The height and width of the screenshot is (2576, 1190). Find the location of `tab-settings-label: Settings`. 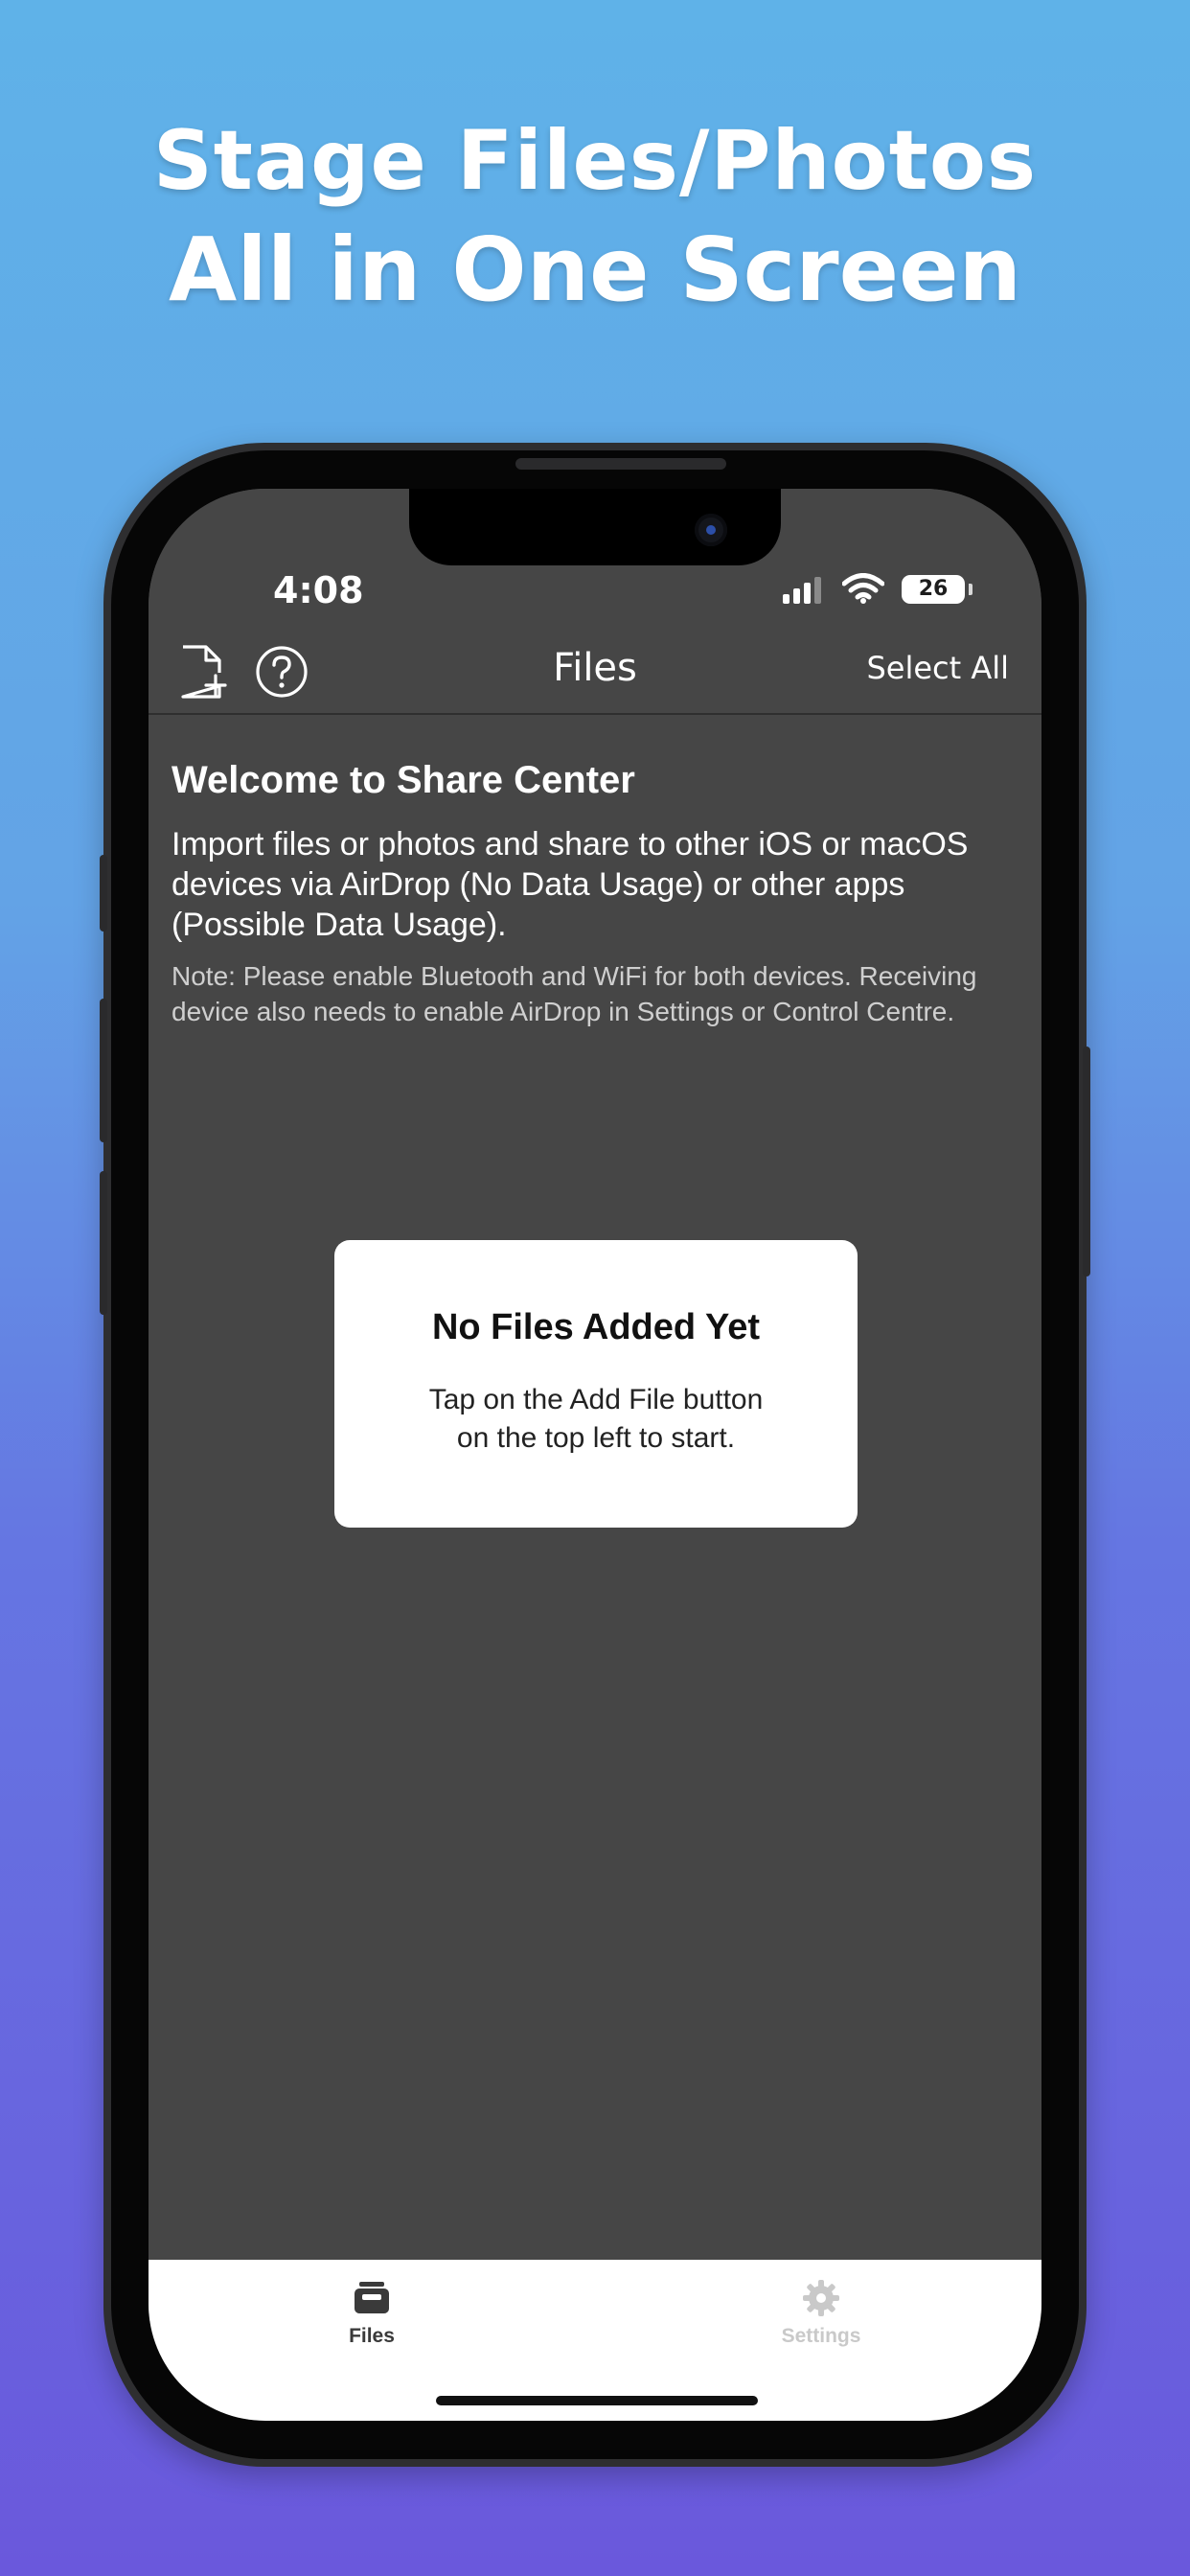

tab-settings-label: Settings is located at coordinates (821, 2336).